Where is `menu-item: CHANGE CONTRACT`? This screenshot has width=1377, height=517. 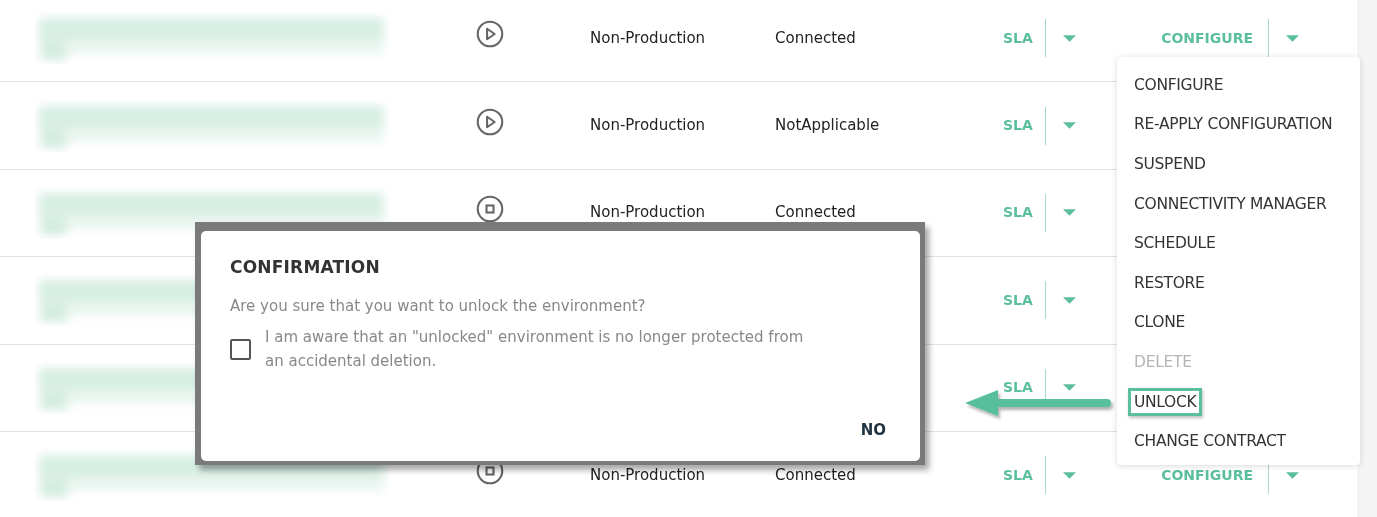
menu-item: CHANGE CONTRACT is located at coordinates (1210, 441).